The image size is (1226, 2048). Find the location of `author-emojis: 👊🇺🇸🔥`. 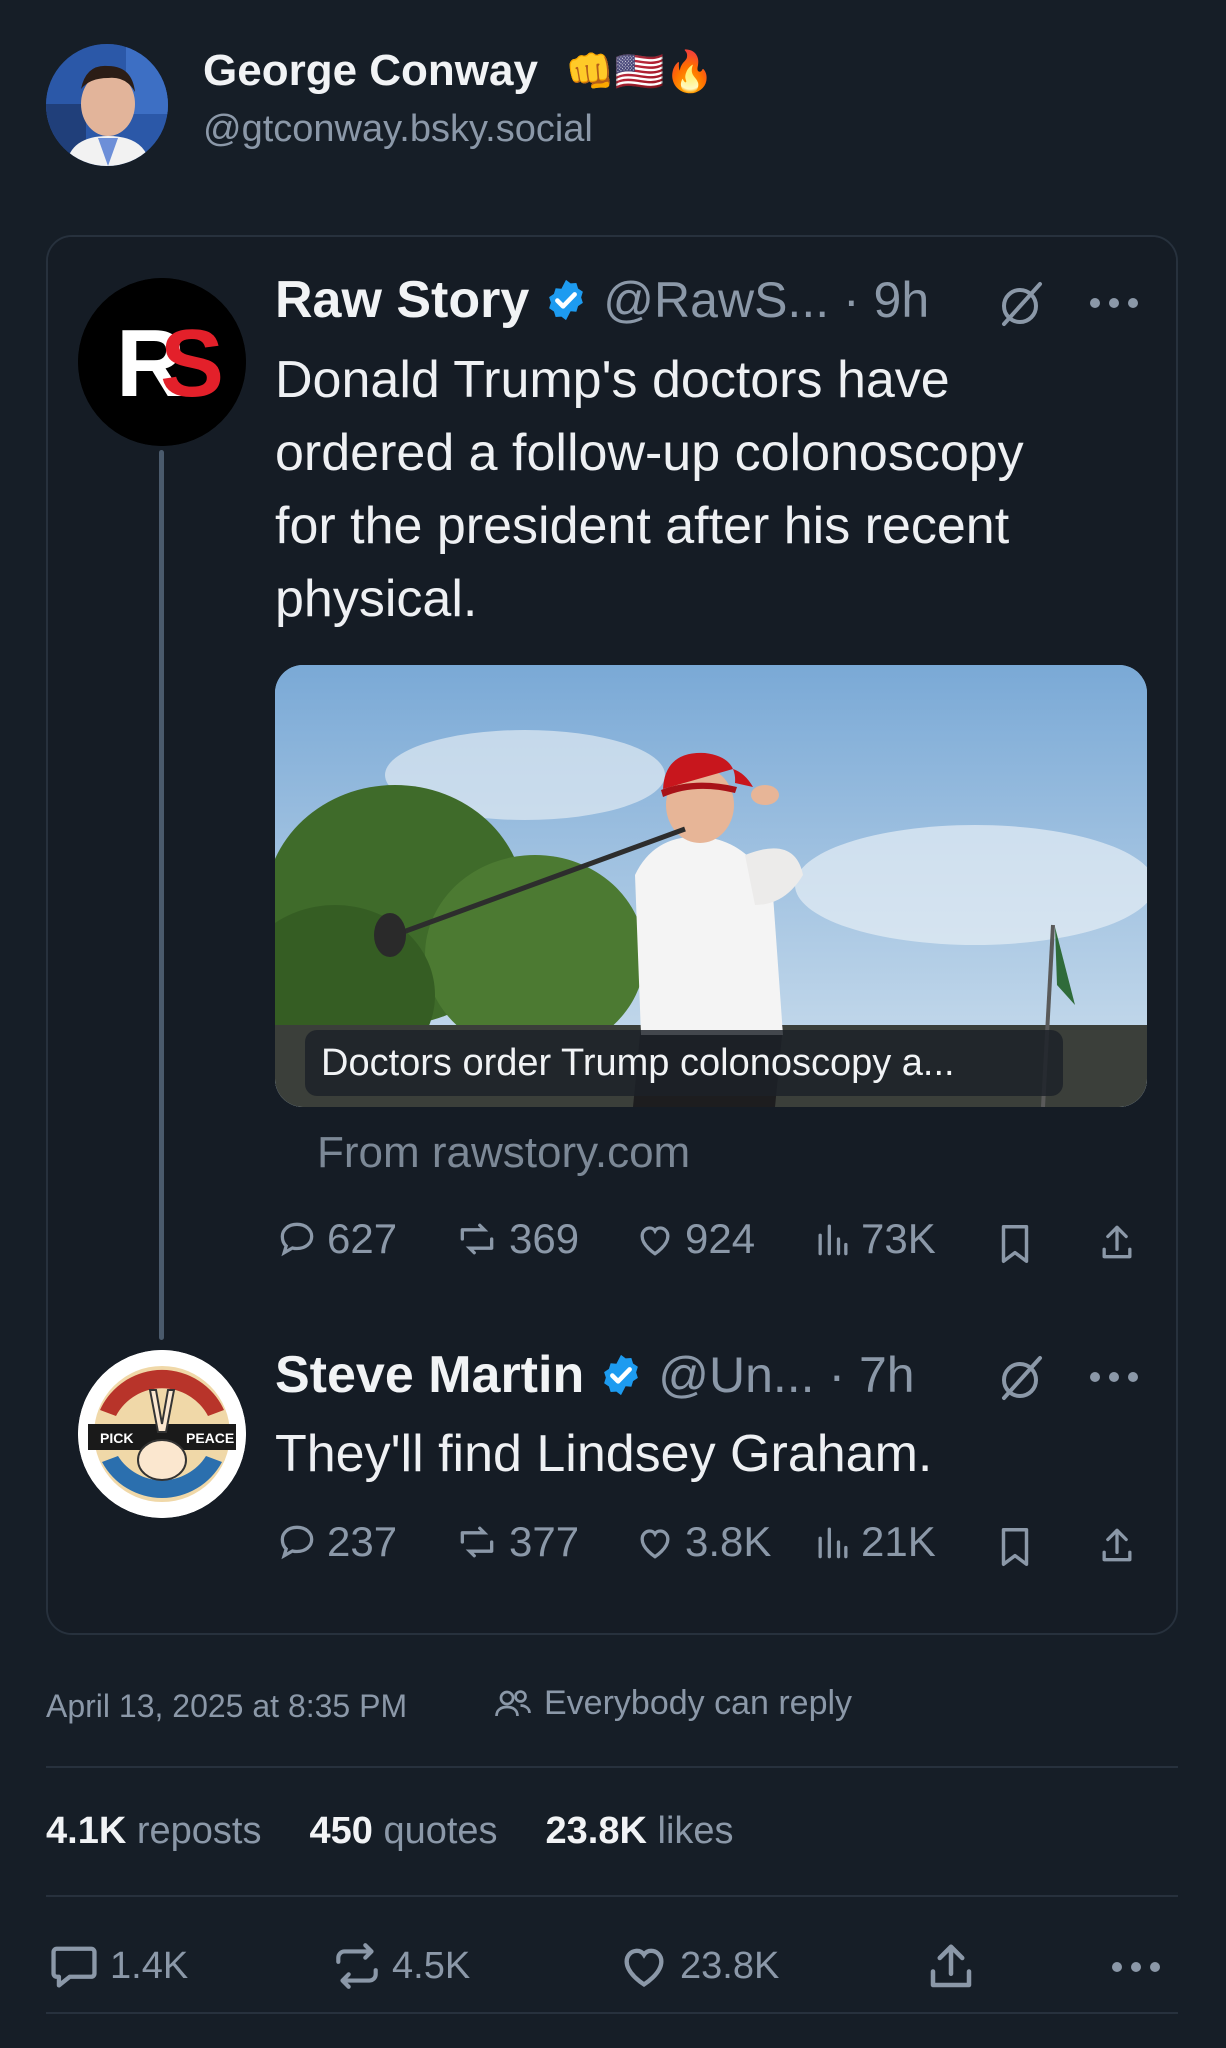

author-emojis: 👊🇺🇸🔥 is located at coordinates (640, 72).